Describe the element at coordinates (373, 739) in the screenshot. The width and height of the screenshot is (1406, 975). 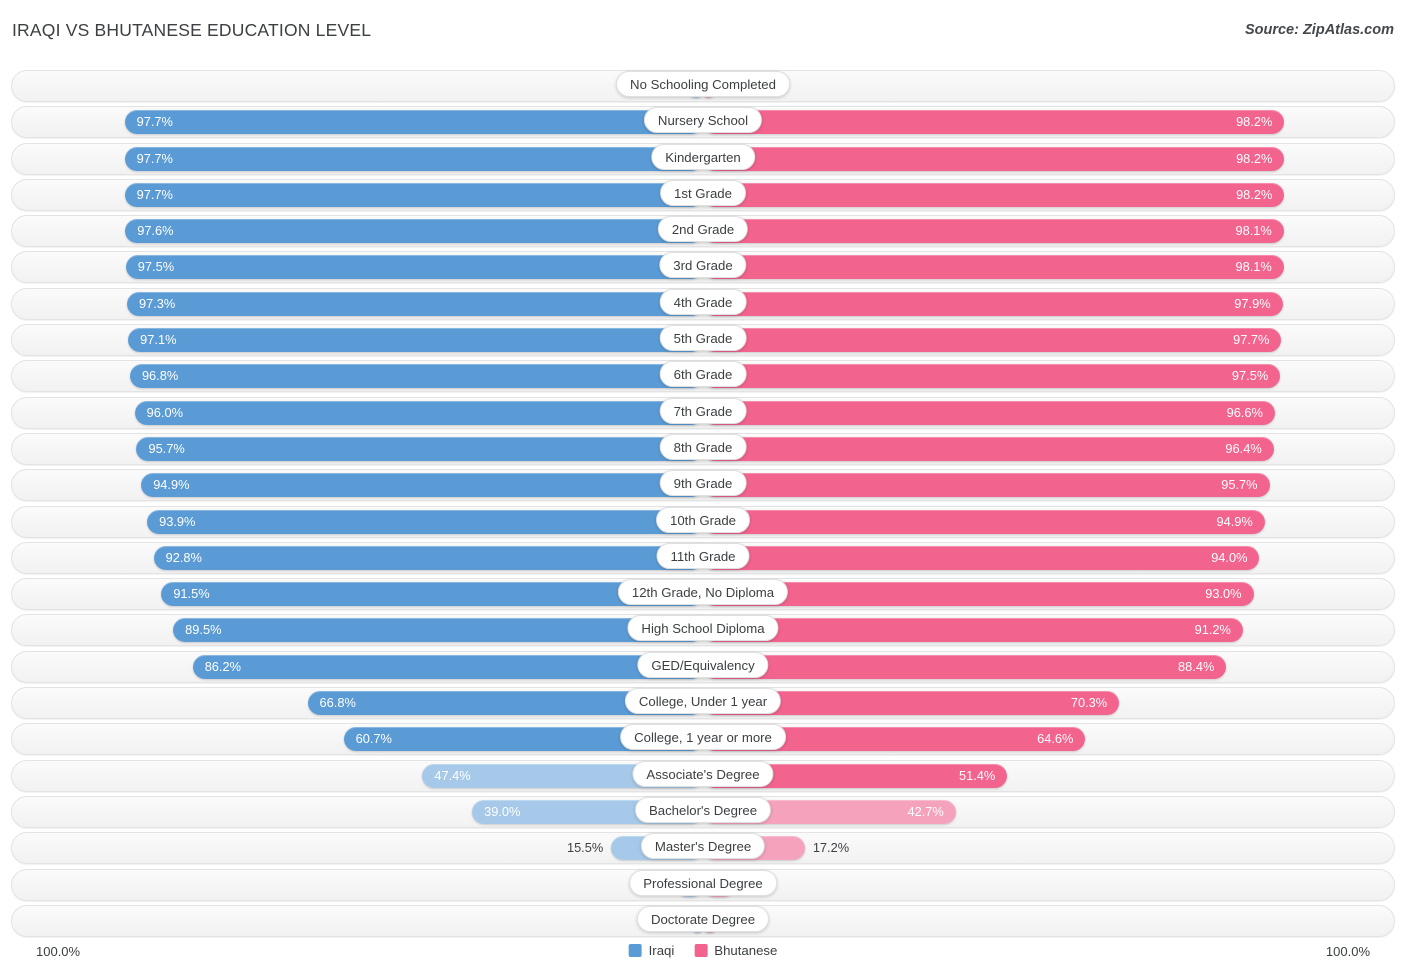
I see `value-label-iraqi: 60.7%` at that location.